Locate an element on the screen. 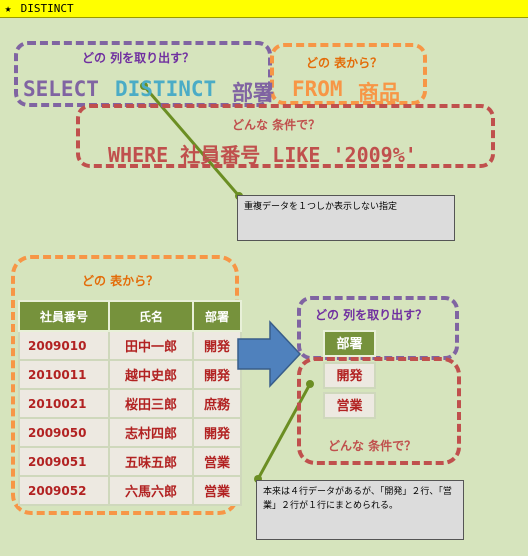 The width and height of the screenshot is (528, 556). employee-name-cell: 五味五郎 is located at coordinates (151, 461).